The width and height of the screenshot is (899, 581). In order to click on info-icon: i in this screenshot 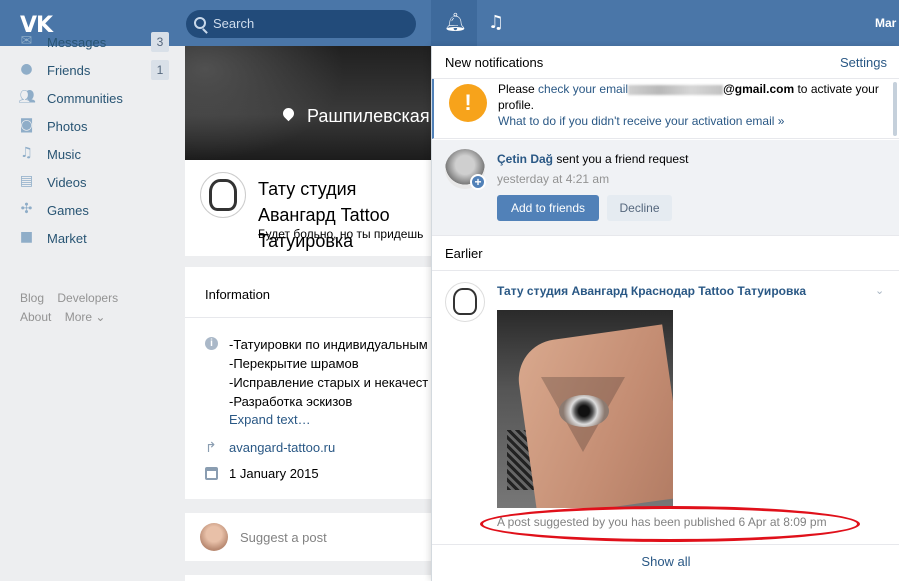, I will do `click(211, 343)`.